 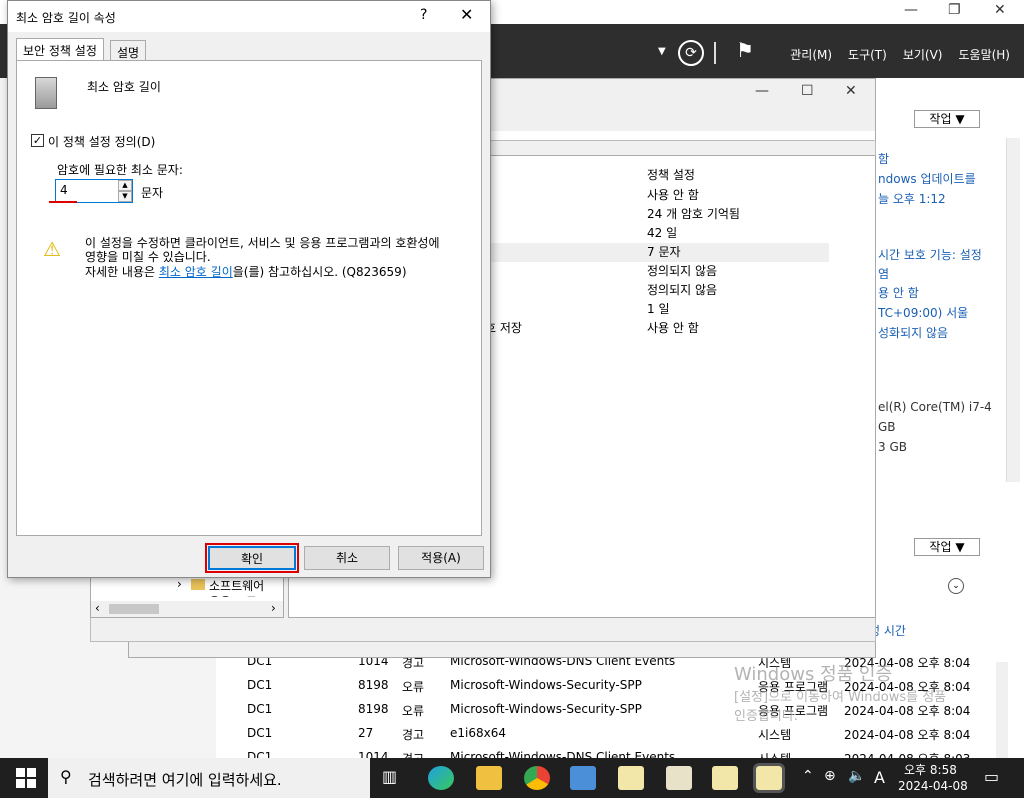 What do you see at coordinates (466, 14) in the screenshot?
I see `dialog-close-icon: ✕` at bounding box center [466, 14].